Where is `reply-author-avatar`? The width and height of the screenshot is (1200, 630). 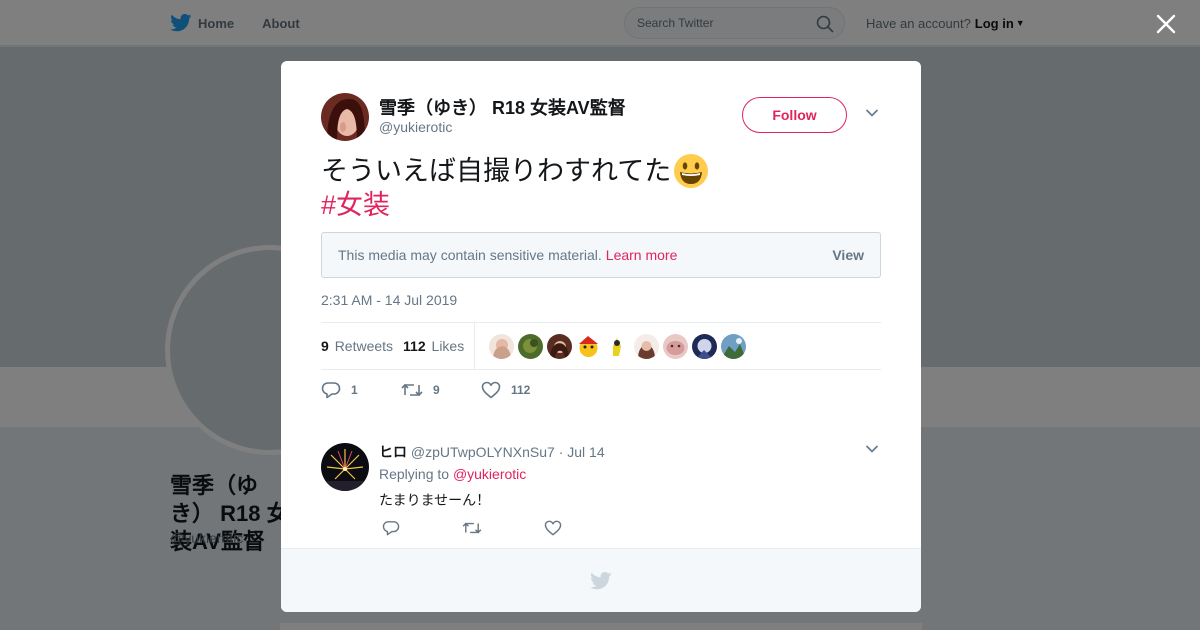
reply-author-avatar is located at coordinates (345, 467).